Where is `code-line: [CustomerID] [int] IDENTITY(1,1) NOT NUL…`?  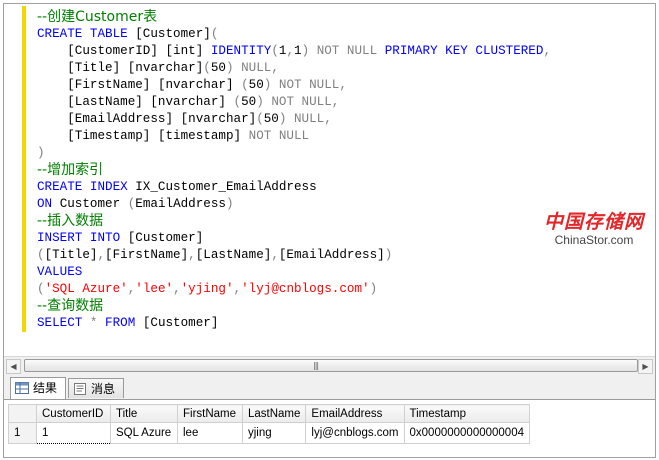 code-line: [CustomerID] [int] IDENTITY(1,1) NOT NUL… is located at coordinates (294, 51).